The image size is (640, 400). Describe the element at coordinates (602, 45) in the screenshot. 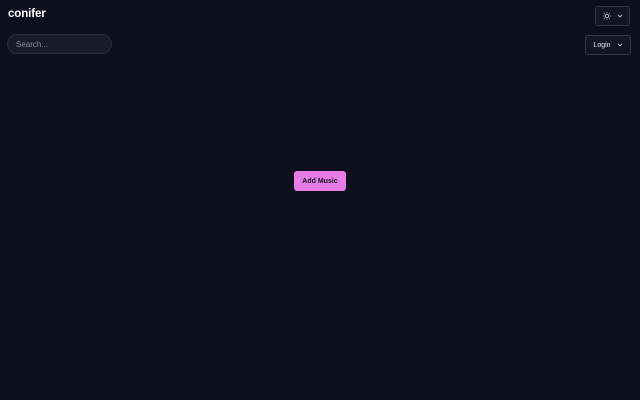

I see `login-label: Login` at that location.